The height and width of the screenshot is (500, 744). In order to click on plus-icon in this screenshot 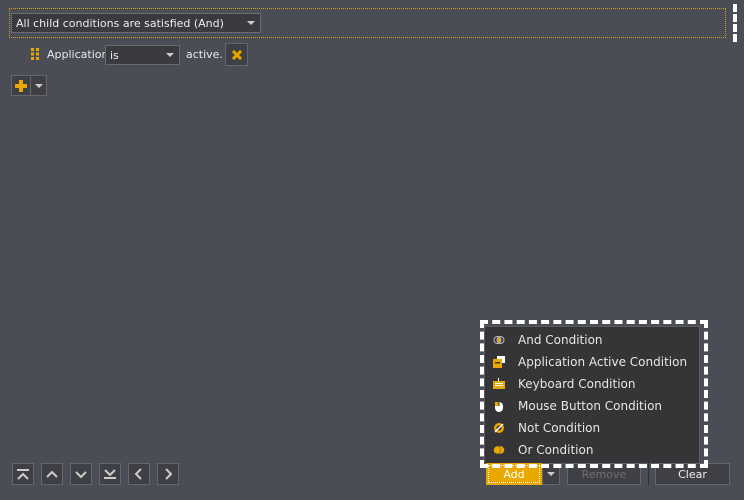, I will do `click(21, 85)`.